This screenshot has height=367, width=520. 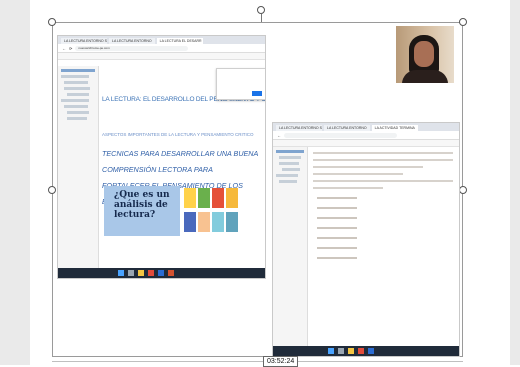 I want to click on person-face, so click(x=424, y=54).